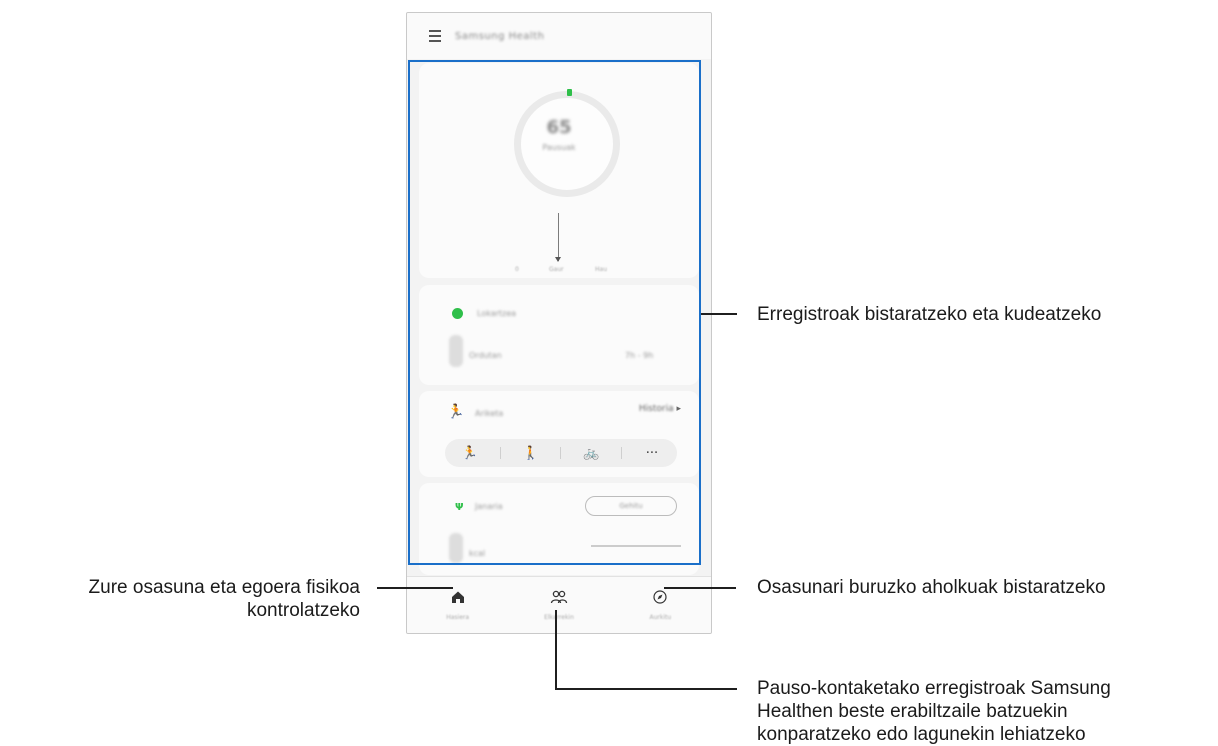 The height and width of the screenshot is (746, 1218). What do you see at coordinates (646, 689) in the screenshot?
I see `compare-connector-horizontal` at bounding box center [646, 689].